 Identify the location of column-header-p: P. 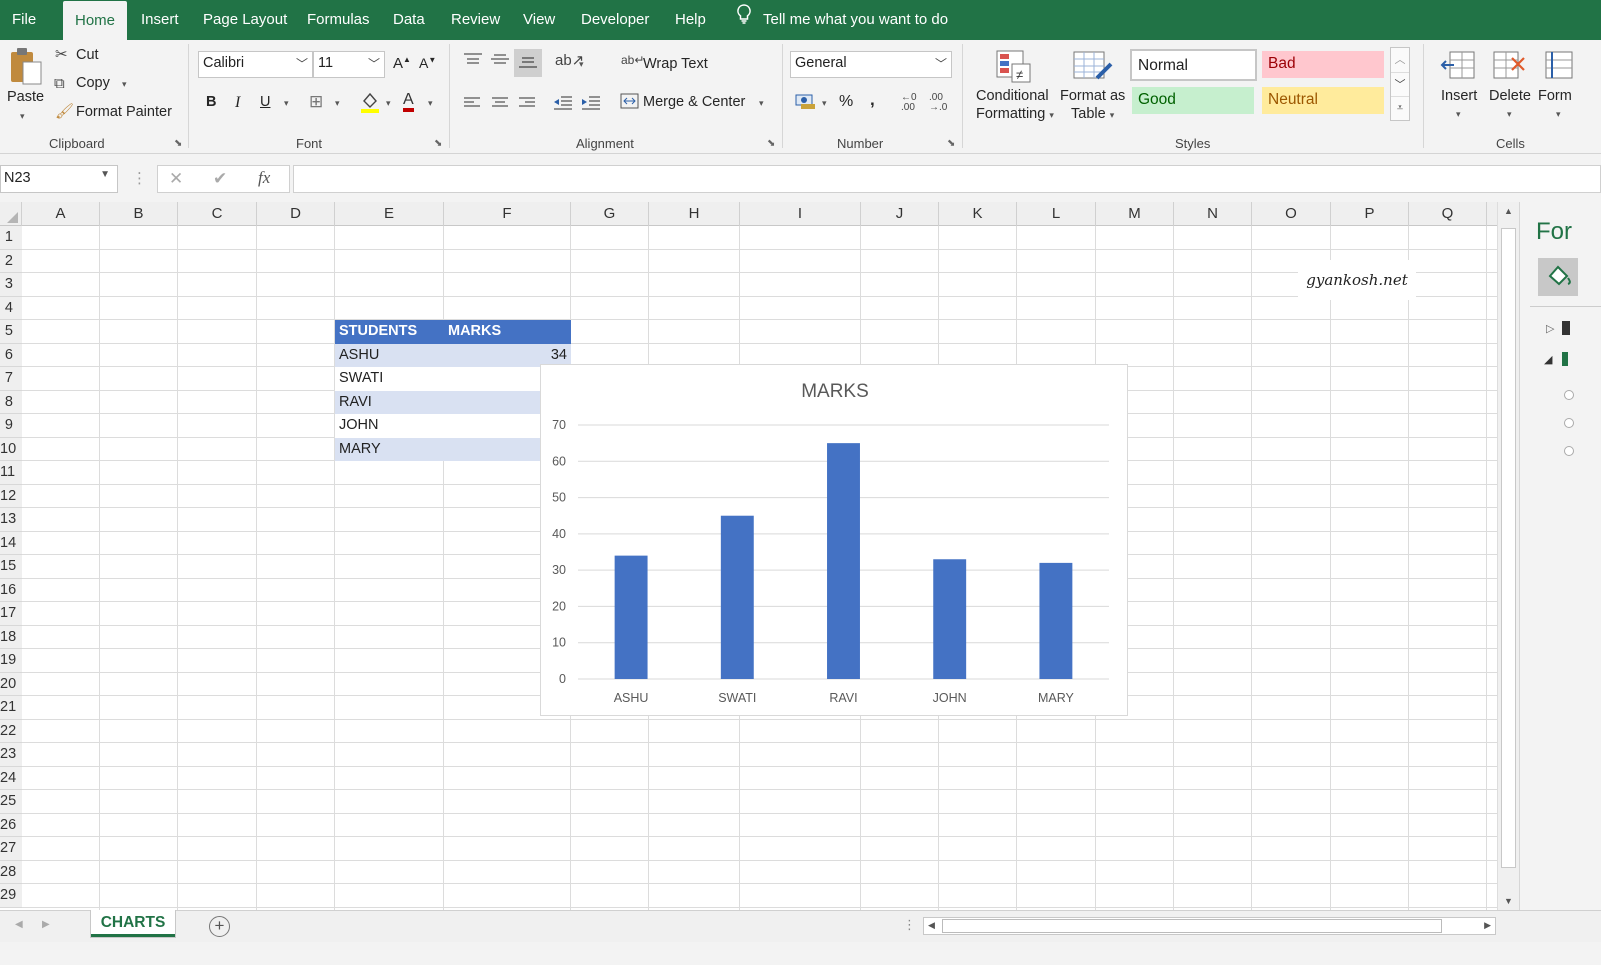
(1370, 214).